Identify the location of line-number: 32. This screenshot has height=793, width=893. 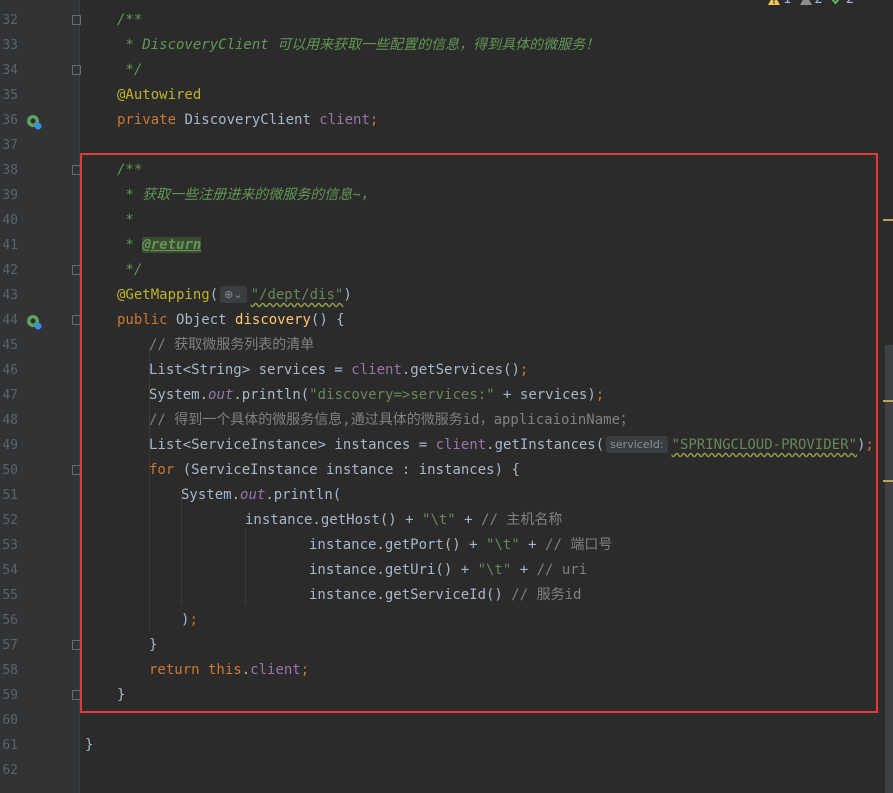
(9, 20).